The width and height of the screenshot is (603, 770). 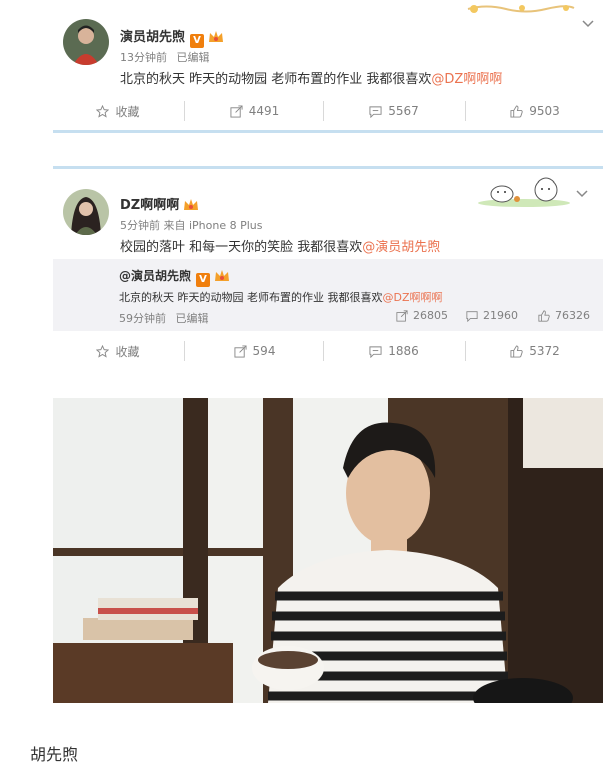 I want to click on post1-username: 演员胡先煦 V, so click(x=172, y=37).